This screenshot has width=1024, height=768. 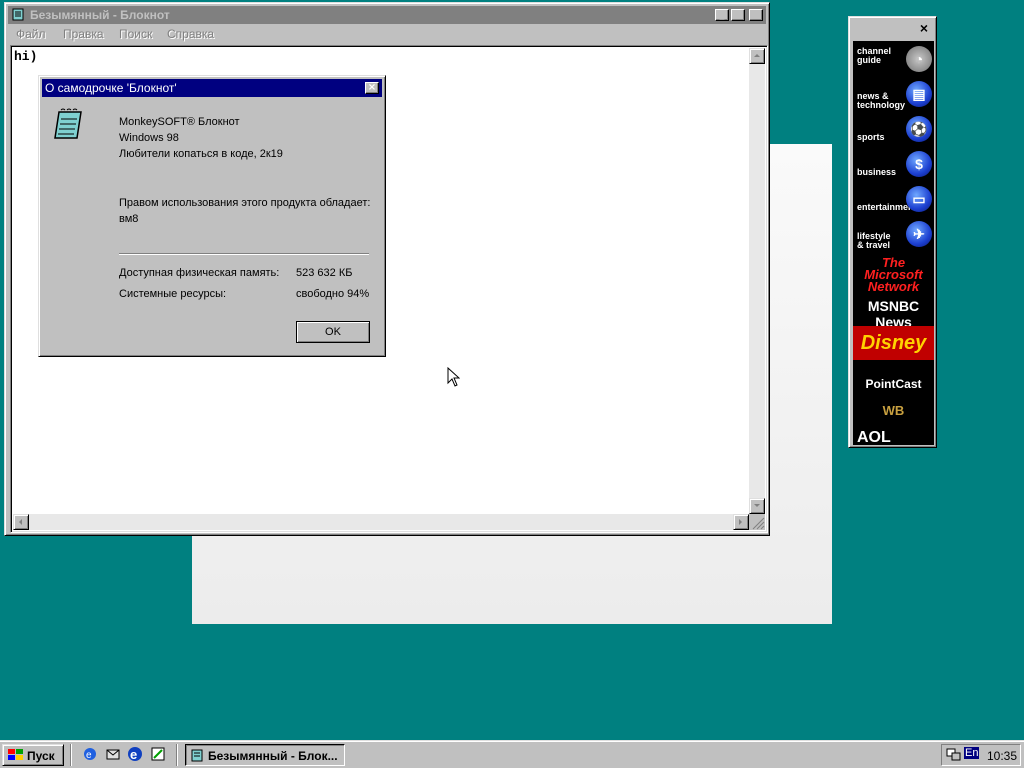 What do you see at coordinates (83, 34) in the screenshot?
I see `menu-edit: Правка` at bounding box center [83, 34].